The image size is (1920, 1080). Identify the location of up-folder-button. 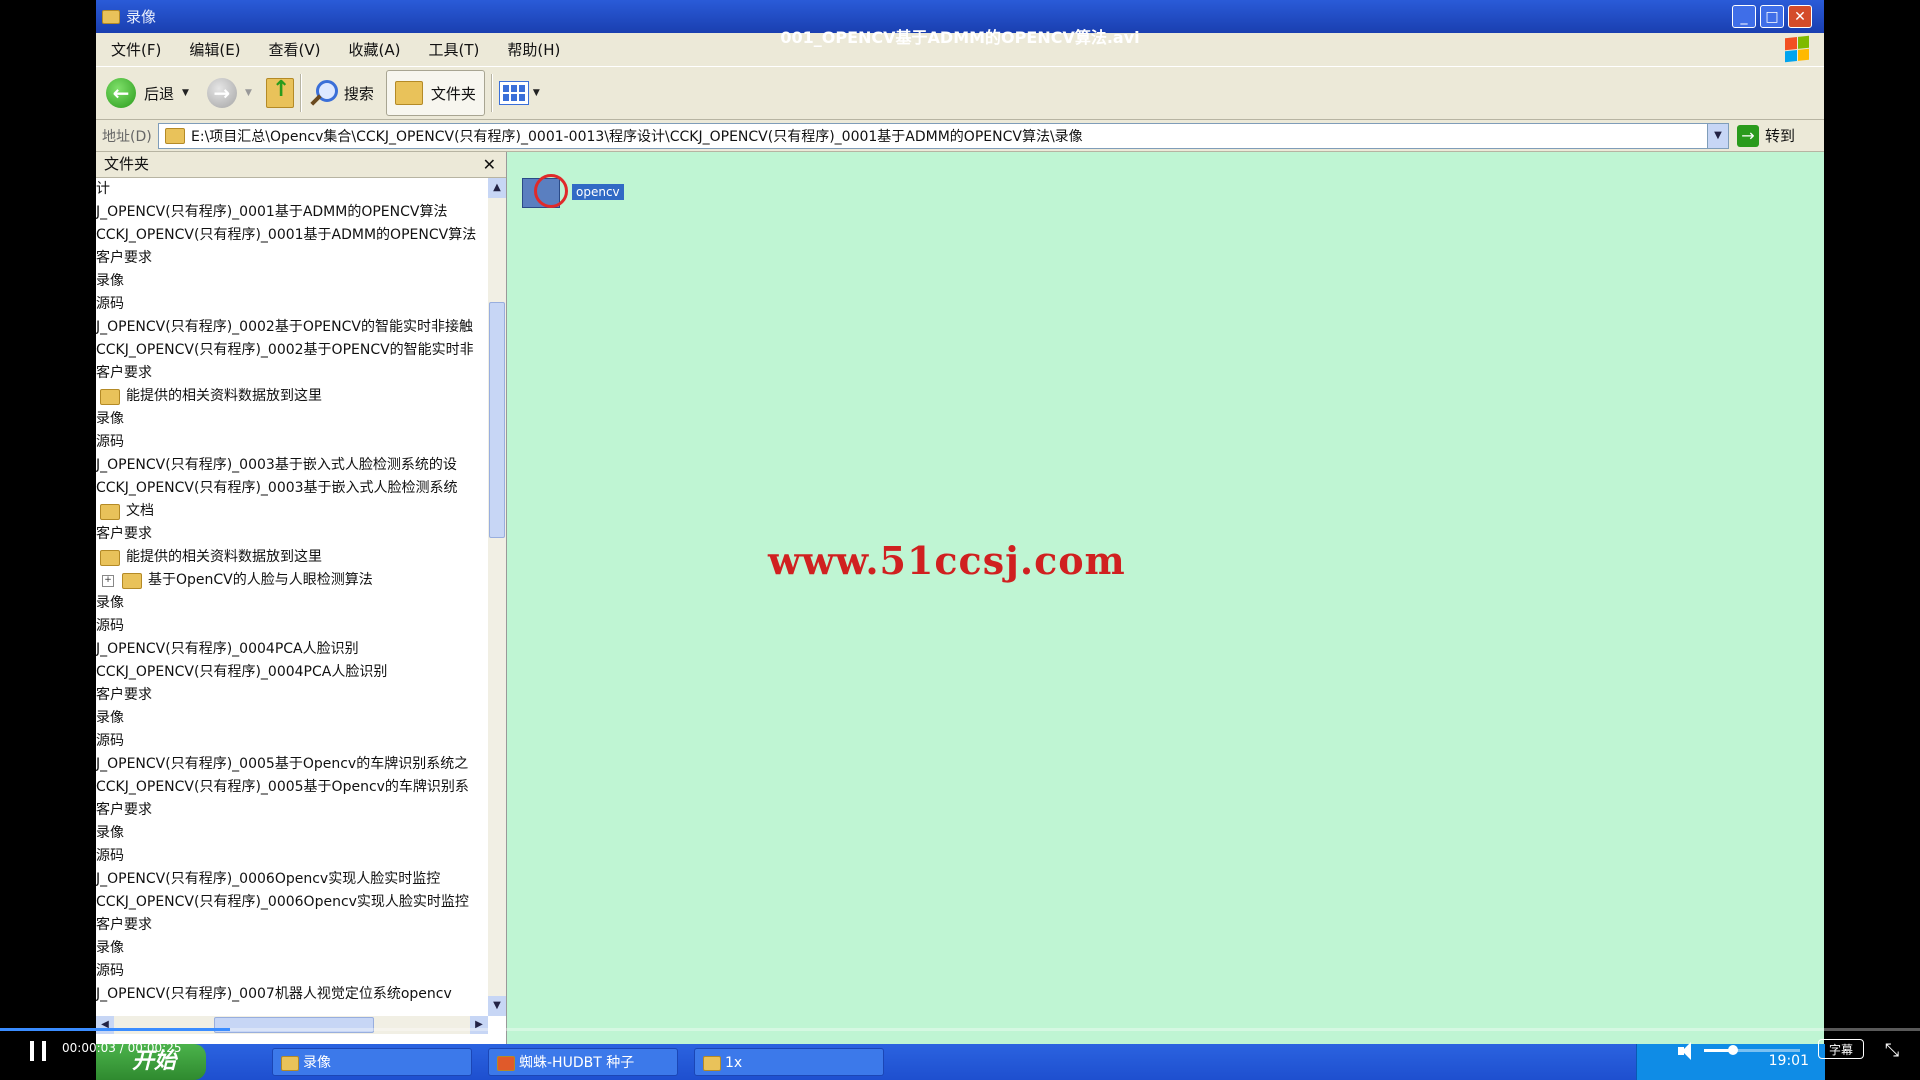
(279, 93).